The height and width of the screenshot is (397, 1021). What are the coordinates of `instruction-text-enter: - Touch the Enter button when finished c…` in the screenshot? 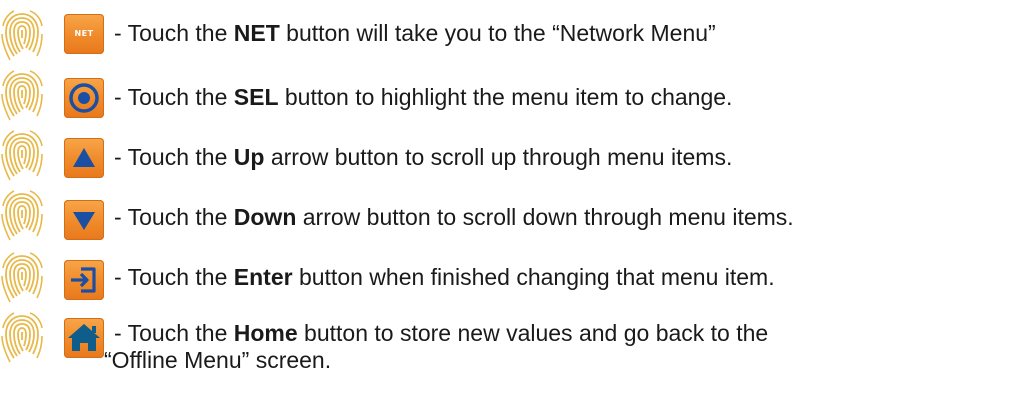 It's located at (444, 277).